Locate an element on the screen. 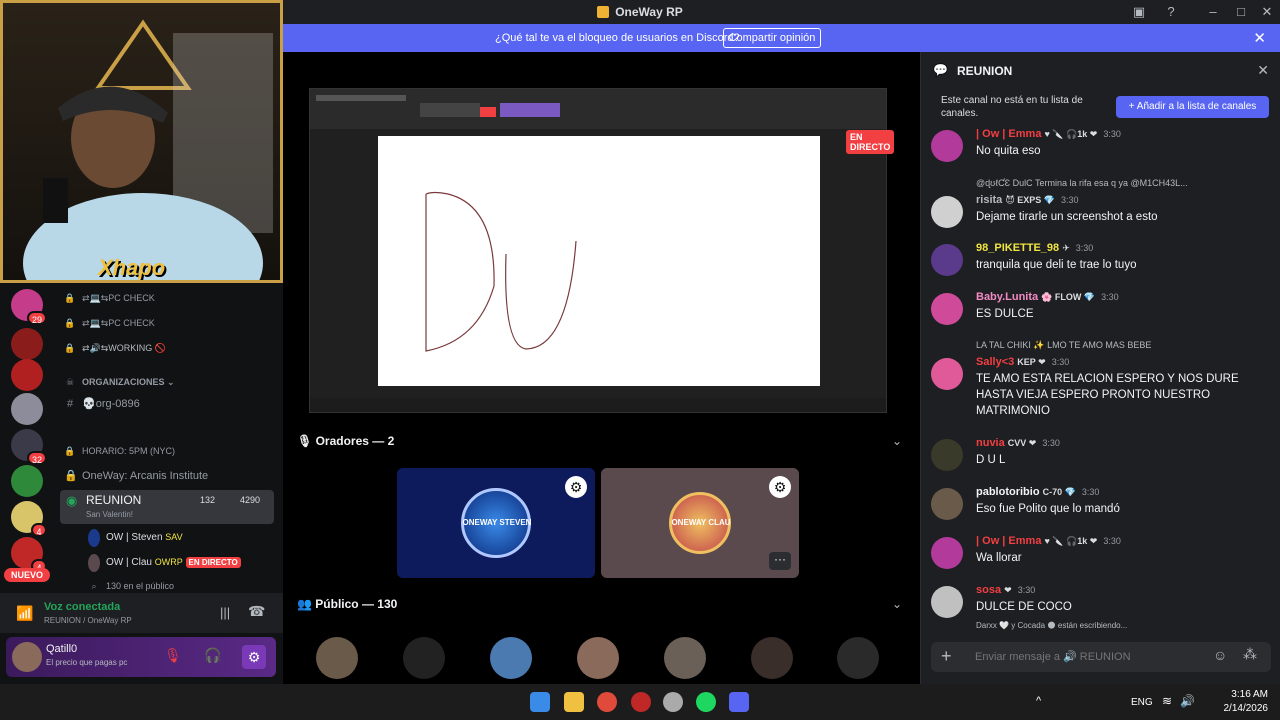  volume-icon: 🔊 is located at coordinates (1187, 701).